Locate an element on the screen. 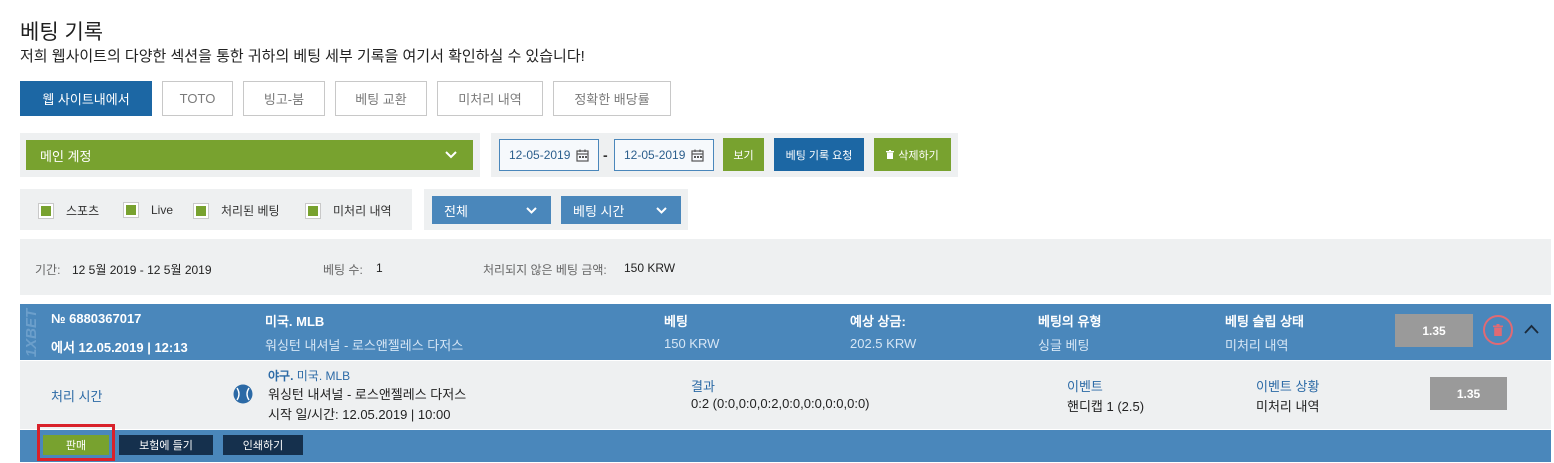  summary-bar is located at coordinates (785, 267).